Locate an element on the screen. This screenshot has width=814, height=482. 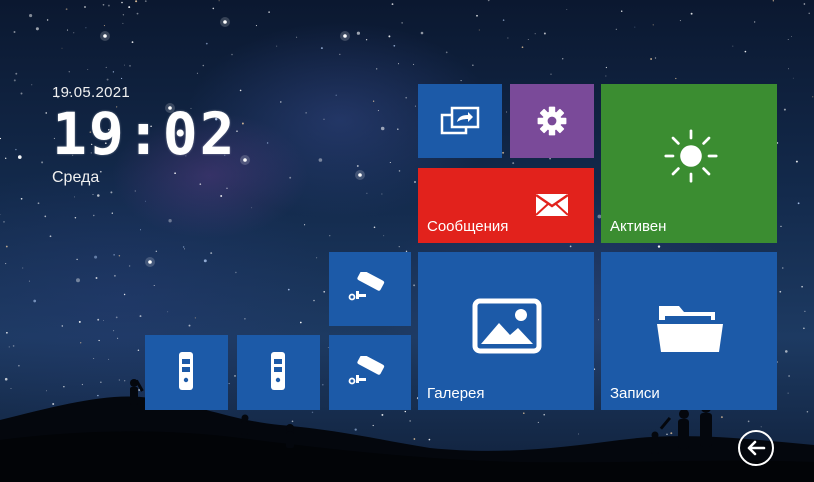
weekday-label: Среда is located at coordinates (76, 177).